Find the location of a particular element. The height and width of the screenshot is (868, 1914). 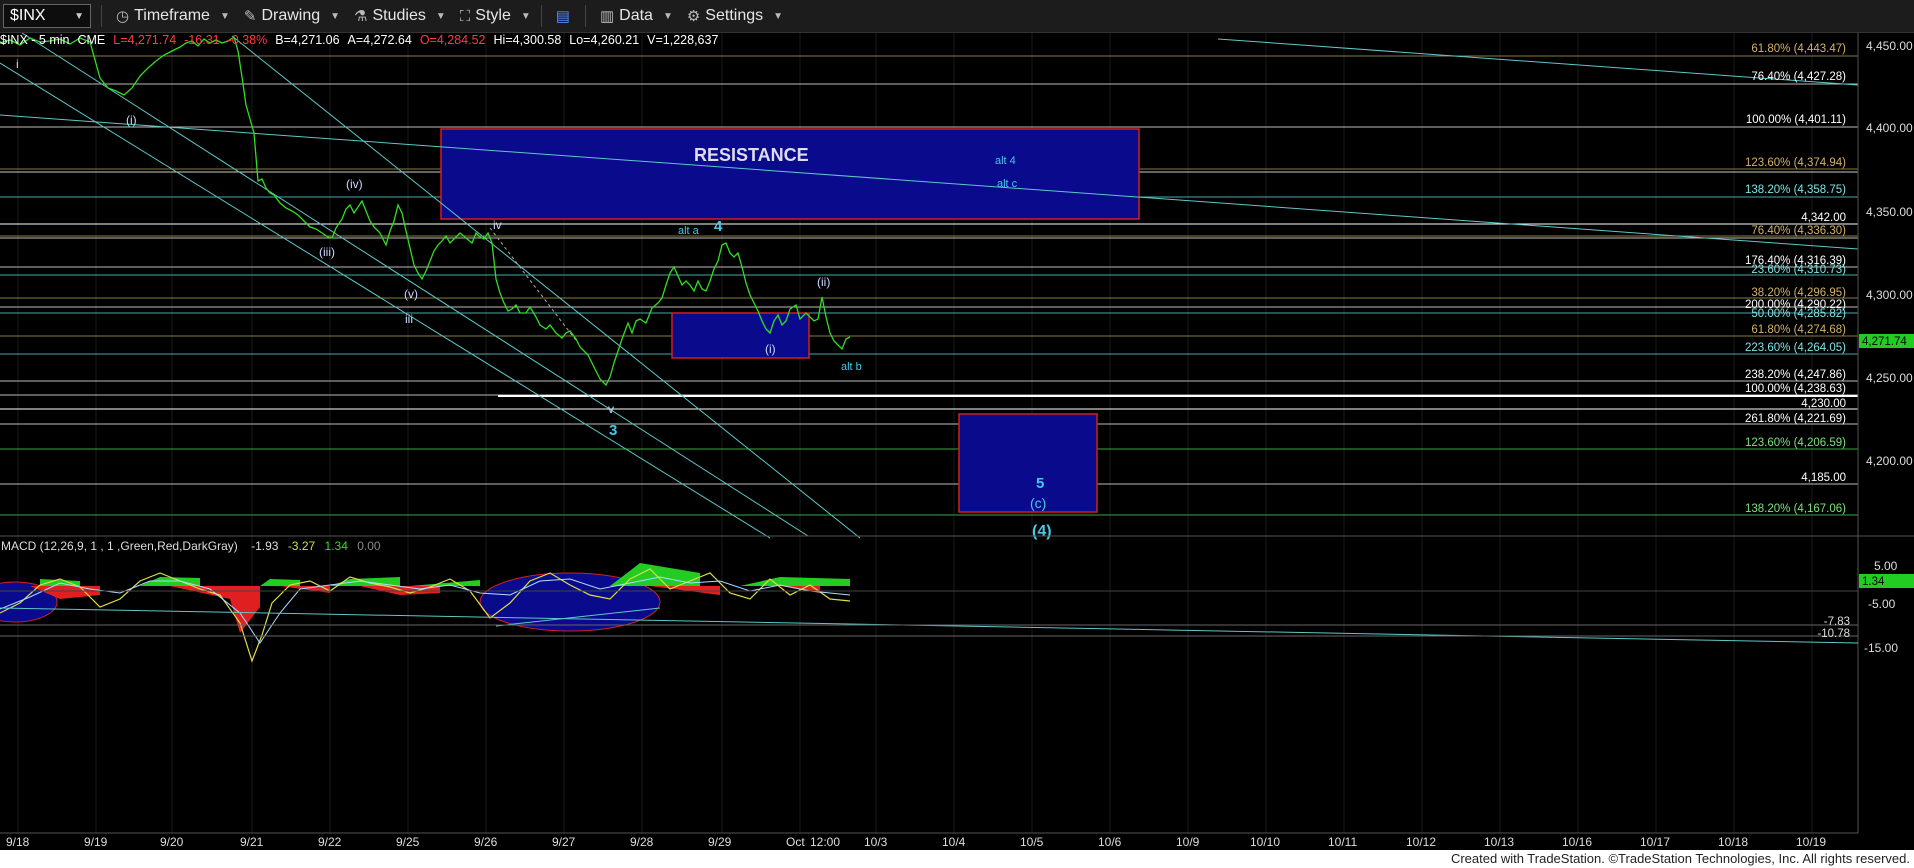

macd-tick: -15.00 is located at coordinates (1881, 648).